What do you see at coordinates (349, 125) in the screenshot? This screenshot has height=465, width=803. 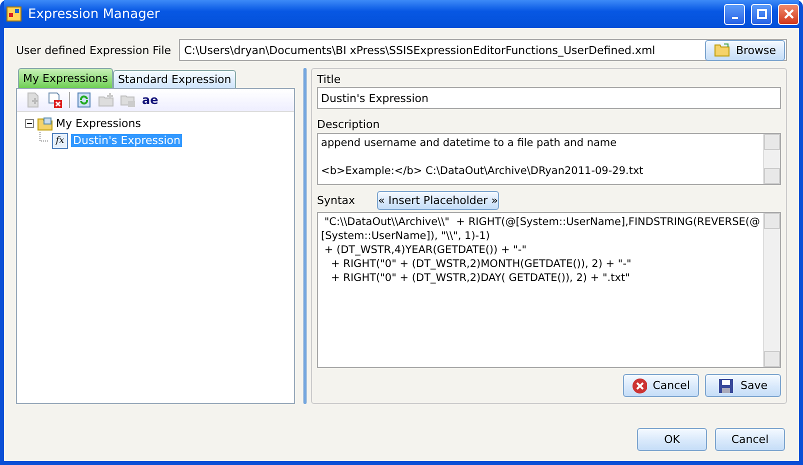 I see `field-label: Description` at bounding box center [349, 125].